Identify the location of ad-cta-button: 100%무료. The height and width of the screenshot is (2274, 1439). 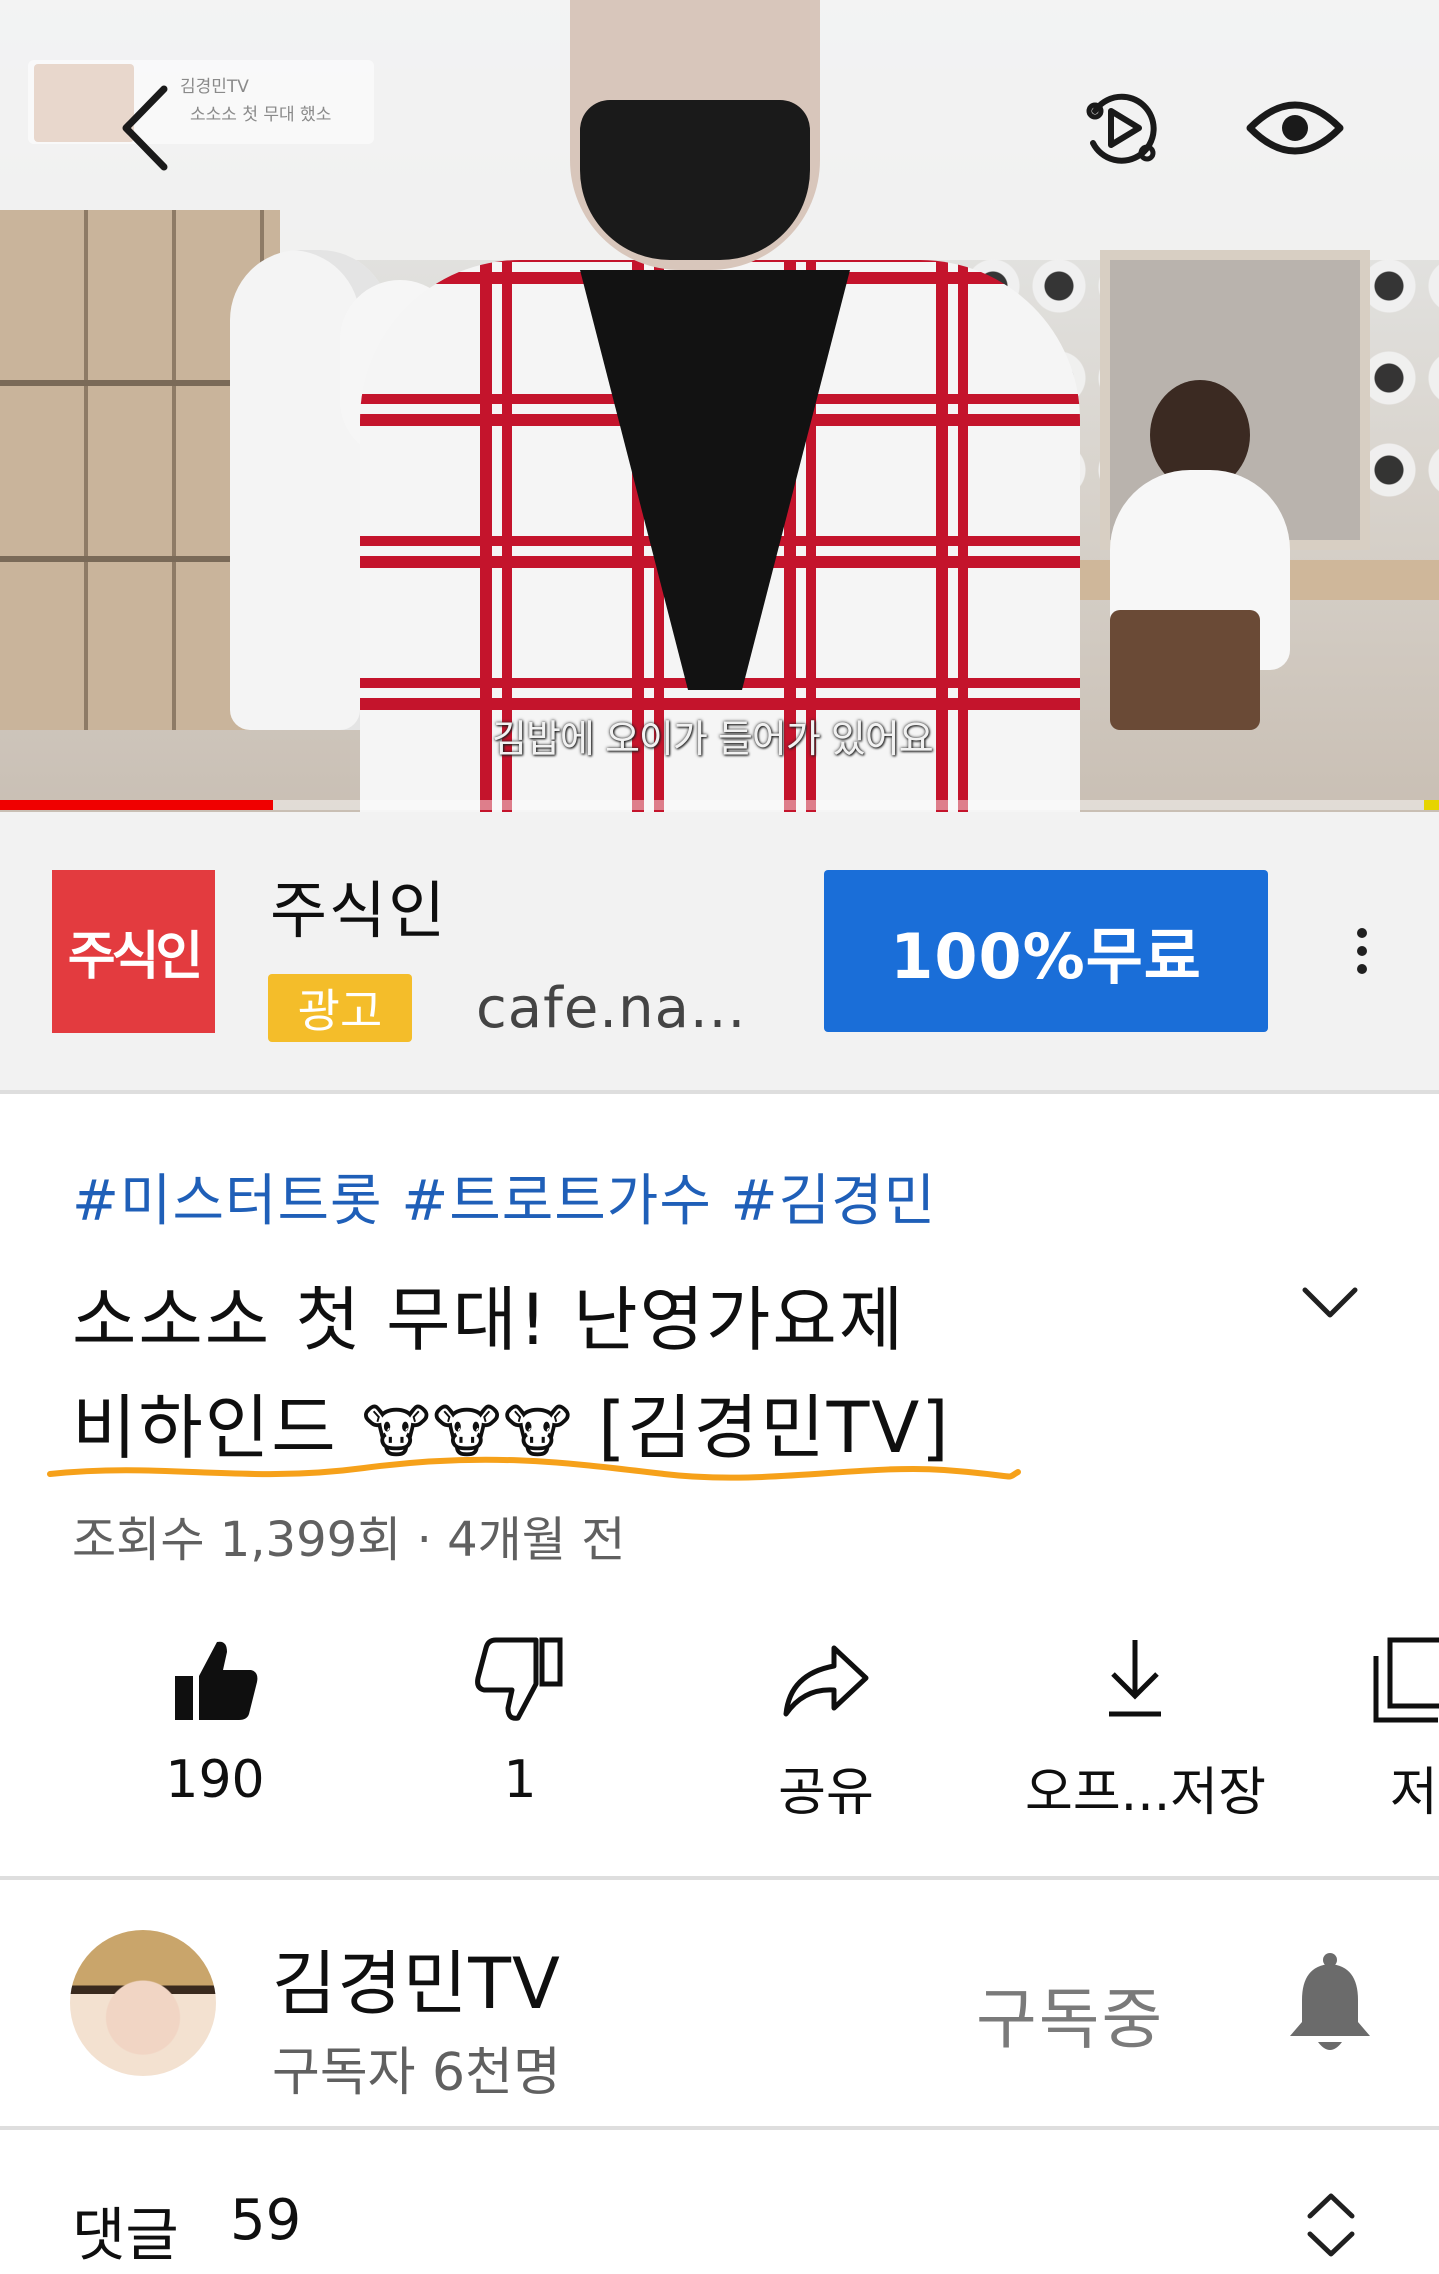
(1046, 951).